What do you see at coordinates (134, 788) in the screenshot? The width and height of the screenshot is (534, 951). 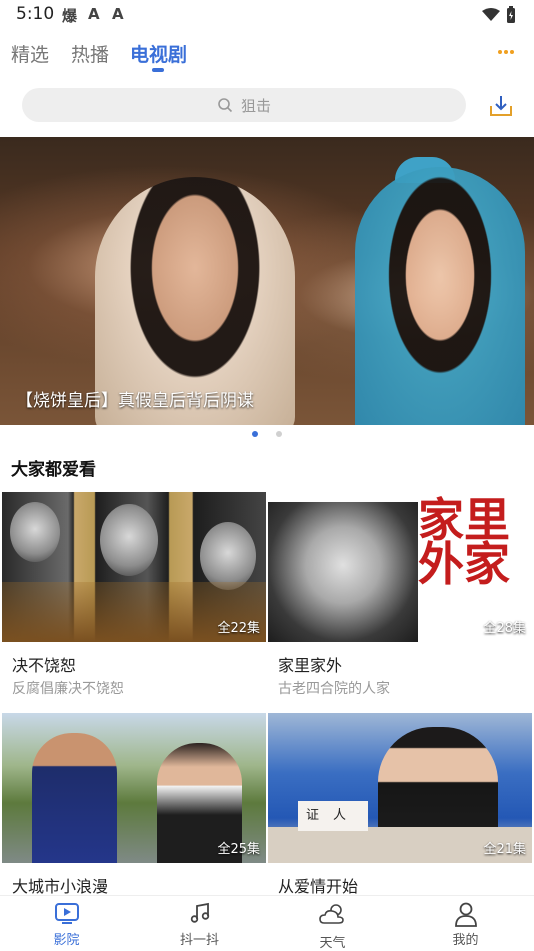 I see `drama-thumbnail: 全25集` at bounding box center [134, 788].